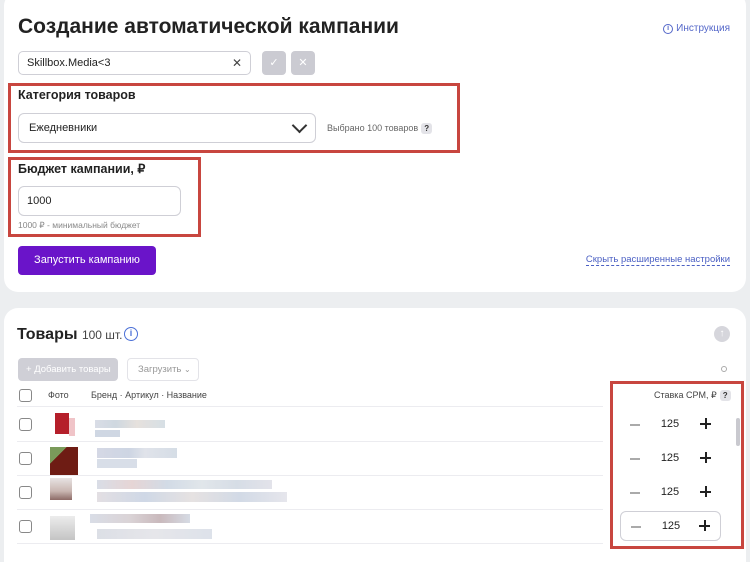  What do you see at coordinates (47, 334) in the screenshot?
I see `products-title-label: Товары` at bounding box center [47, 334].